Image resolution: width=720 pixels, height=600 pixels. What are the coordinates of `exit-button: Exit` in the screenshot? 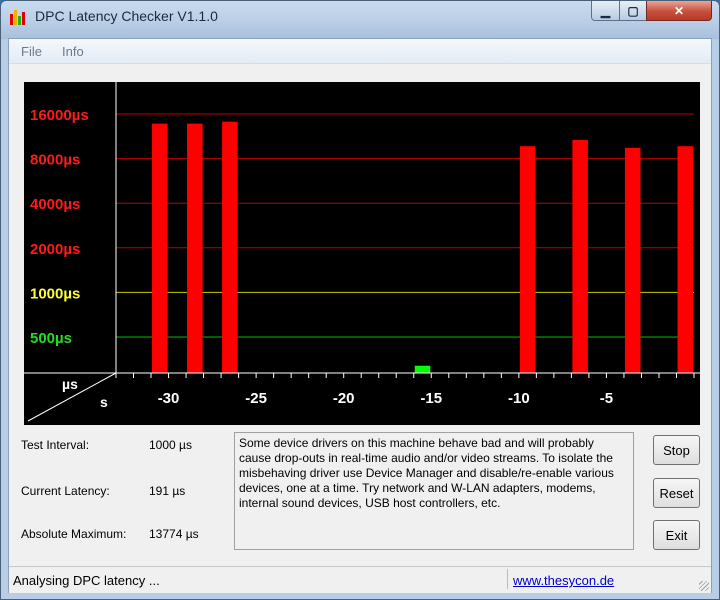 It's located at (676, 535).